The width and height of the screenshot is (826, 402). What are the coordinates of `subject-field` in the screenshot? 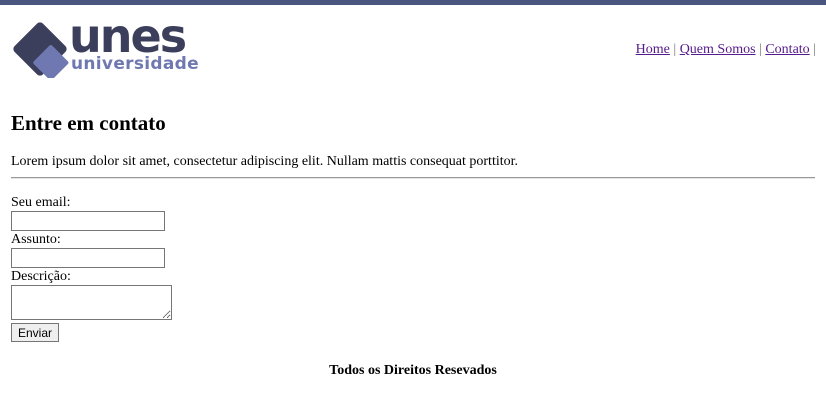 It's located at (88, 258).